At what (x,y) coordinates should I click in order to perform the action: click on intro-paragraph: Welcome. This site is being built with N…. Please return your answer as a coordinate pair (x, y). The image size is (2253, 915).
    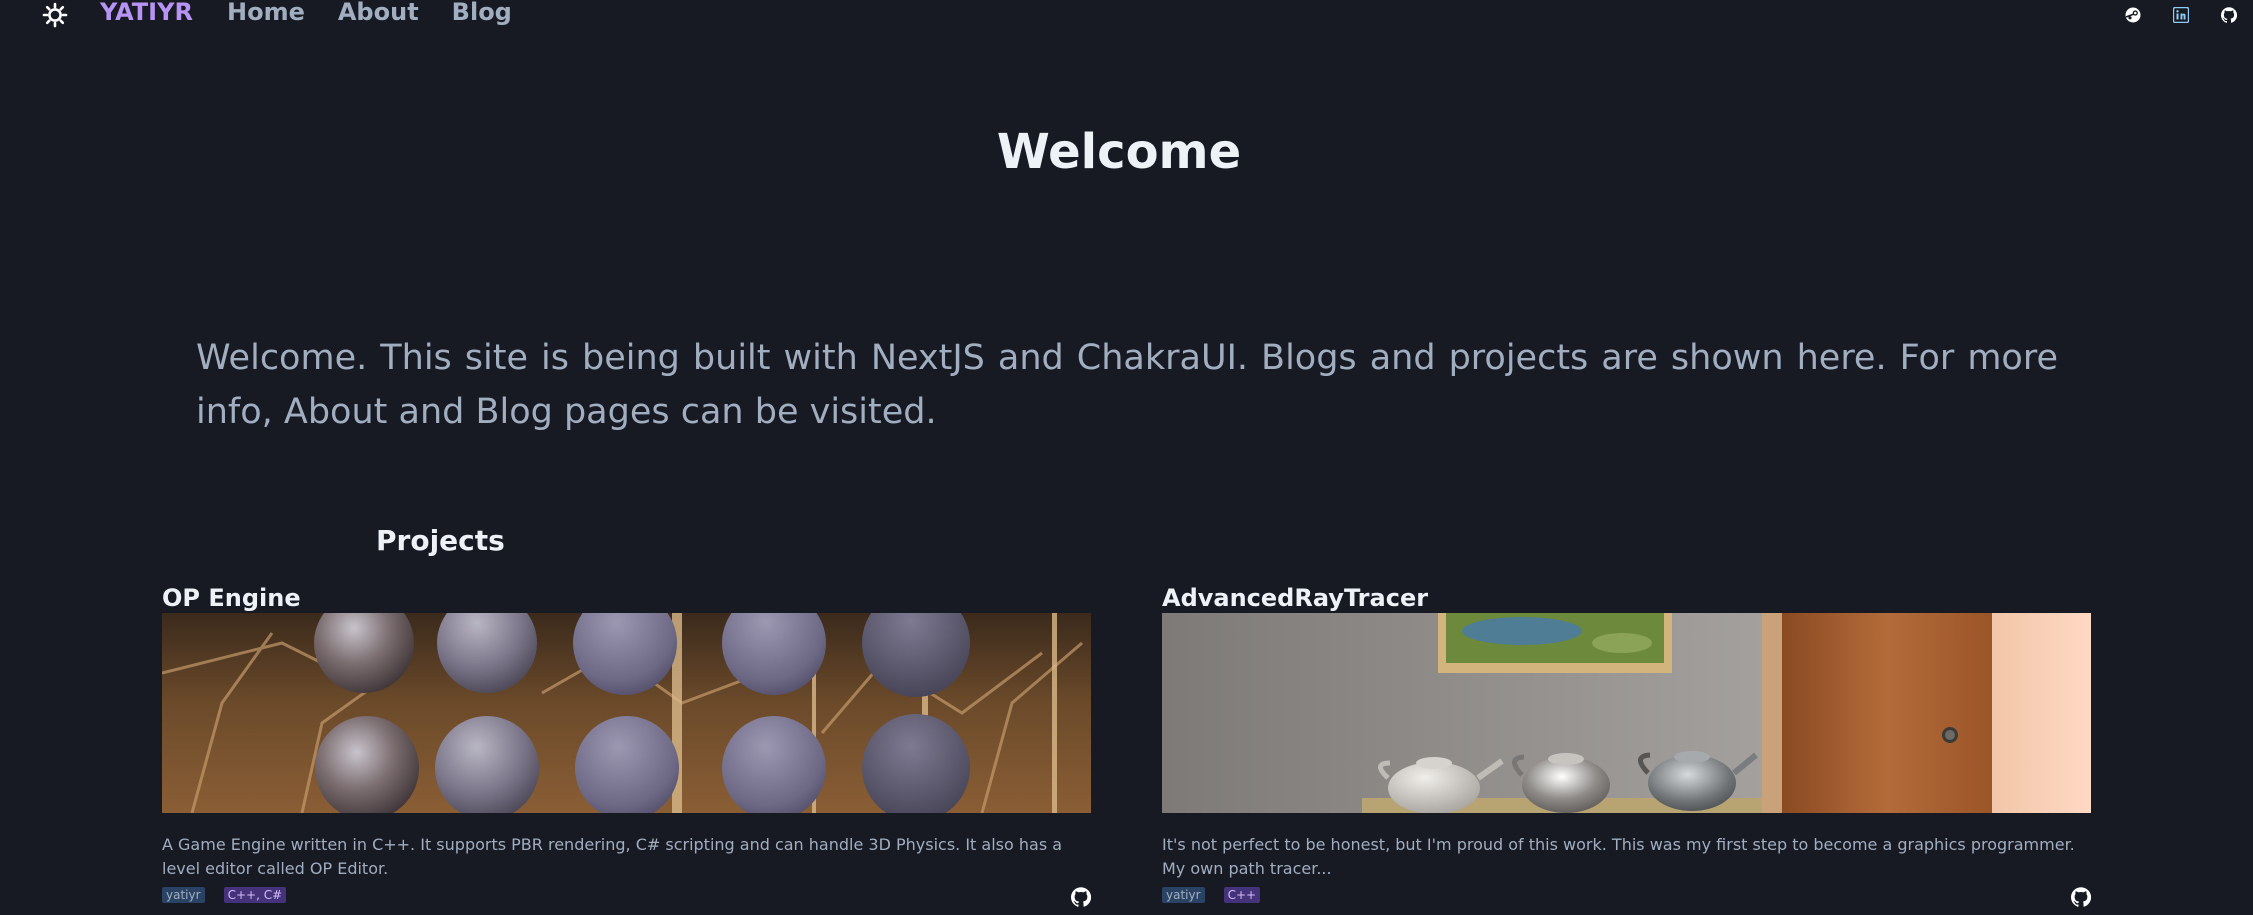
    Looking at the image, I should click on (1127, 385).